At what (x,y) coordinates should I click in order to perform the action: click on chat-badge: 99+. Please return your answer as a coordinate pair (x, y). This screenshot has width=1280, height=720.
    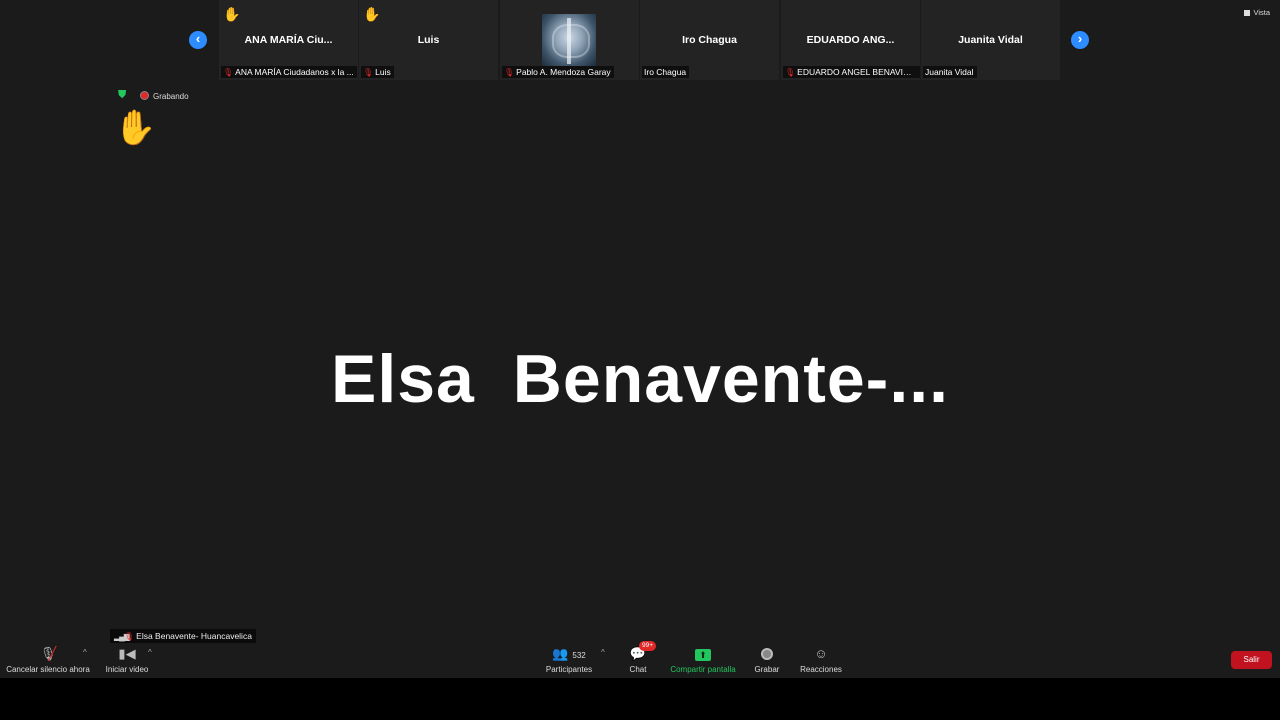
    Looking at the image, I should click on (648, 646).